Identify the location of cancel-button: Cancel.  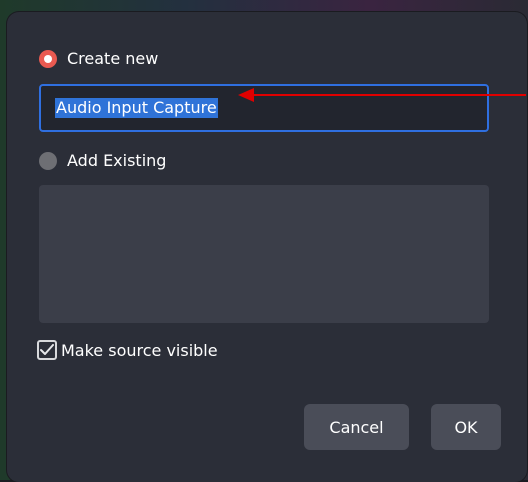
(356, 427).